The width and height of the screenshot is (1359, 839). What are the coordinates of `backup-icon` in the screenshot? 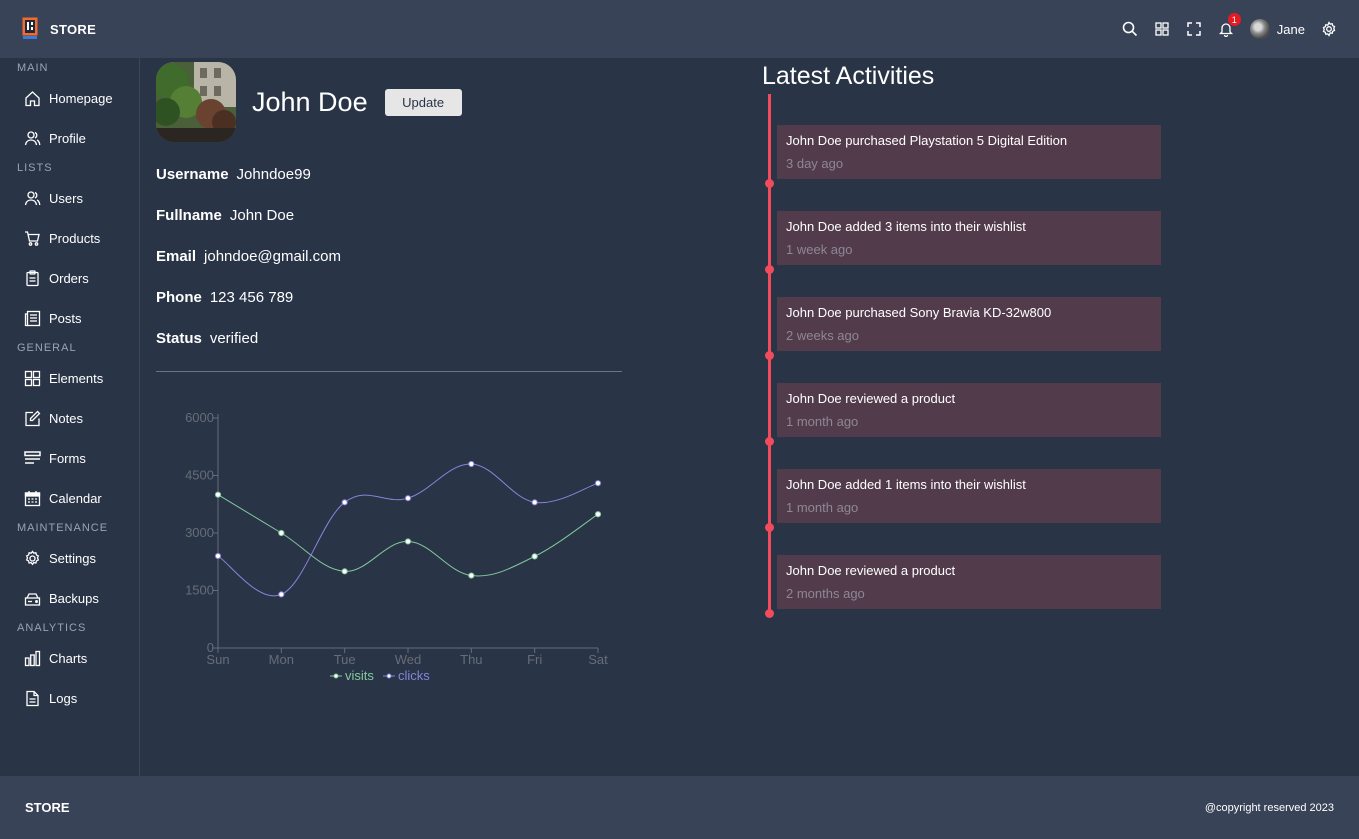 It's located at (32, 599).